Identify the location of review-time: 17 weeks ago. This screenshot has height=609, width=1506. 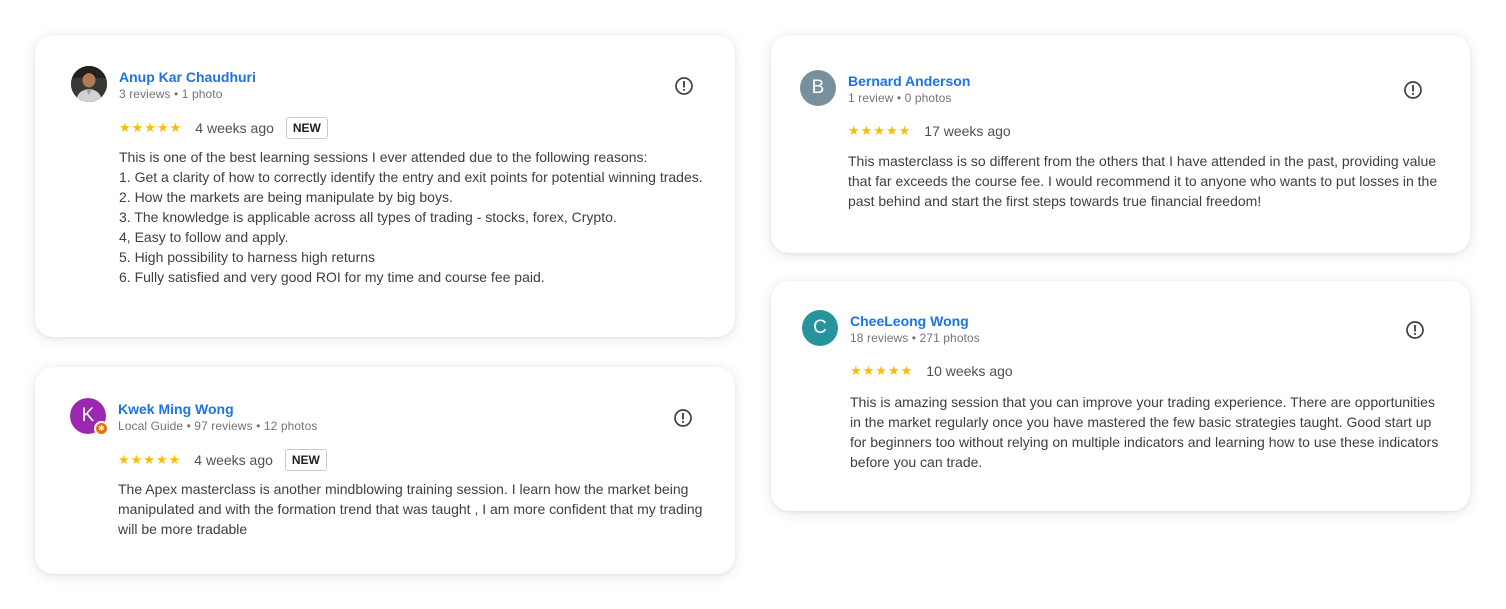
(967, 131).